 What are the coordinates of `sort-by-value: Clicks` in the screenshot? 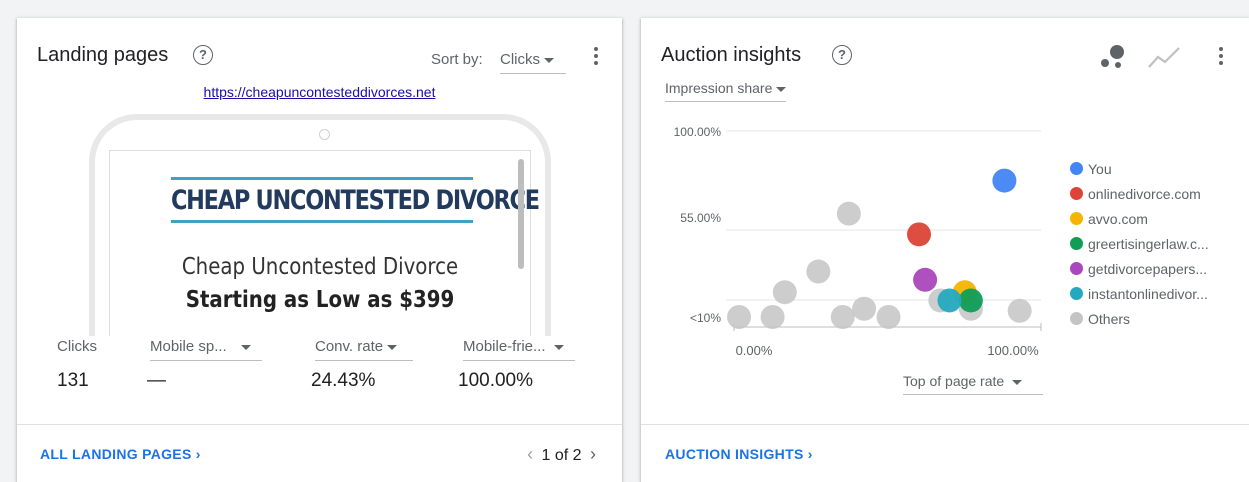 It's located at (520, 59).